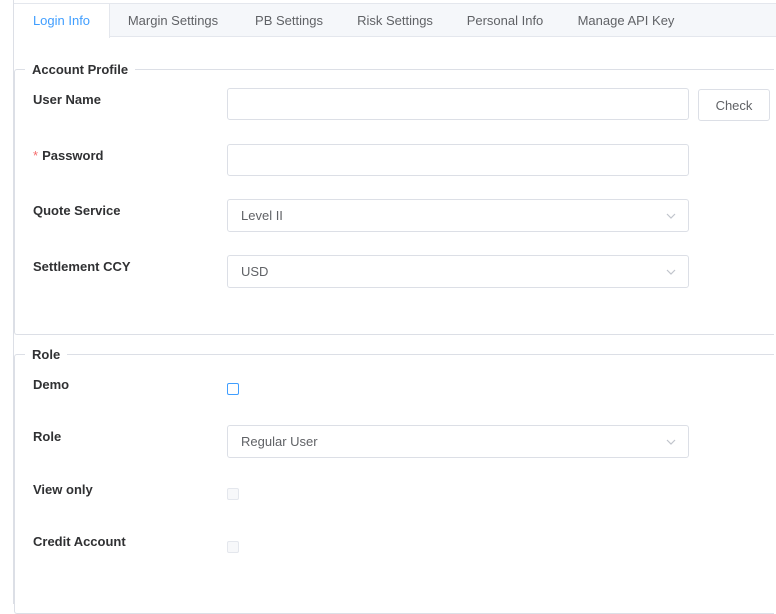 Image resolution: width=776 pixels, height=614 pixels. I want to click on tab-personal-info: Personal Info, so click(505, 20).